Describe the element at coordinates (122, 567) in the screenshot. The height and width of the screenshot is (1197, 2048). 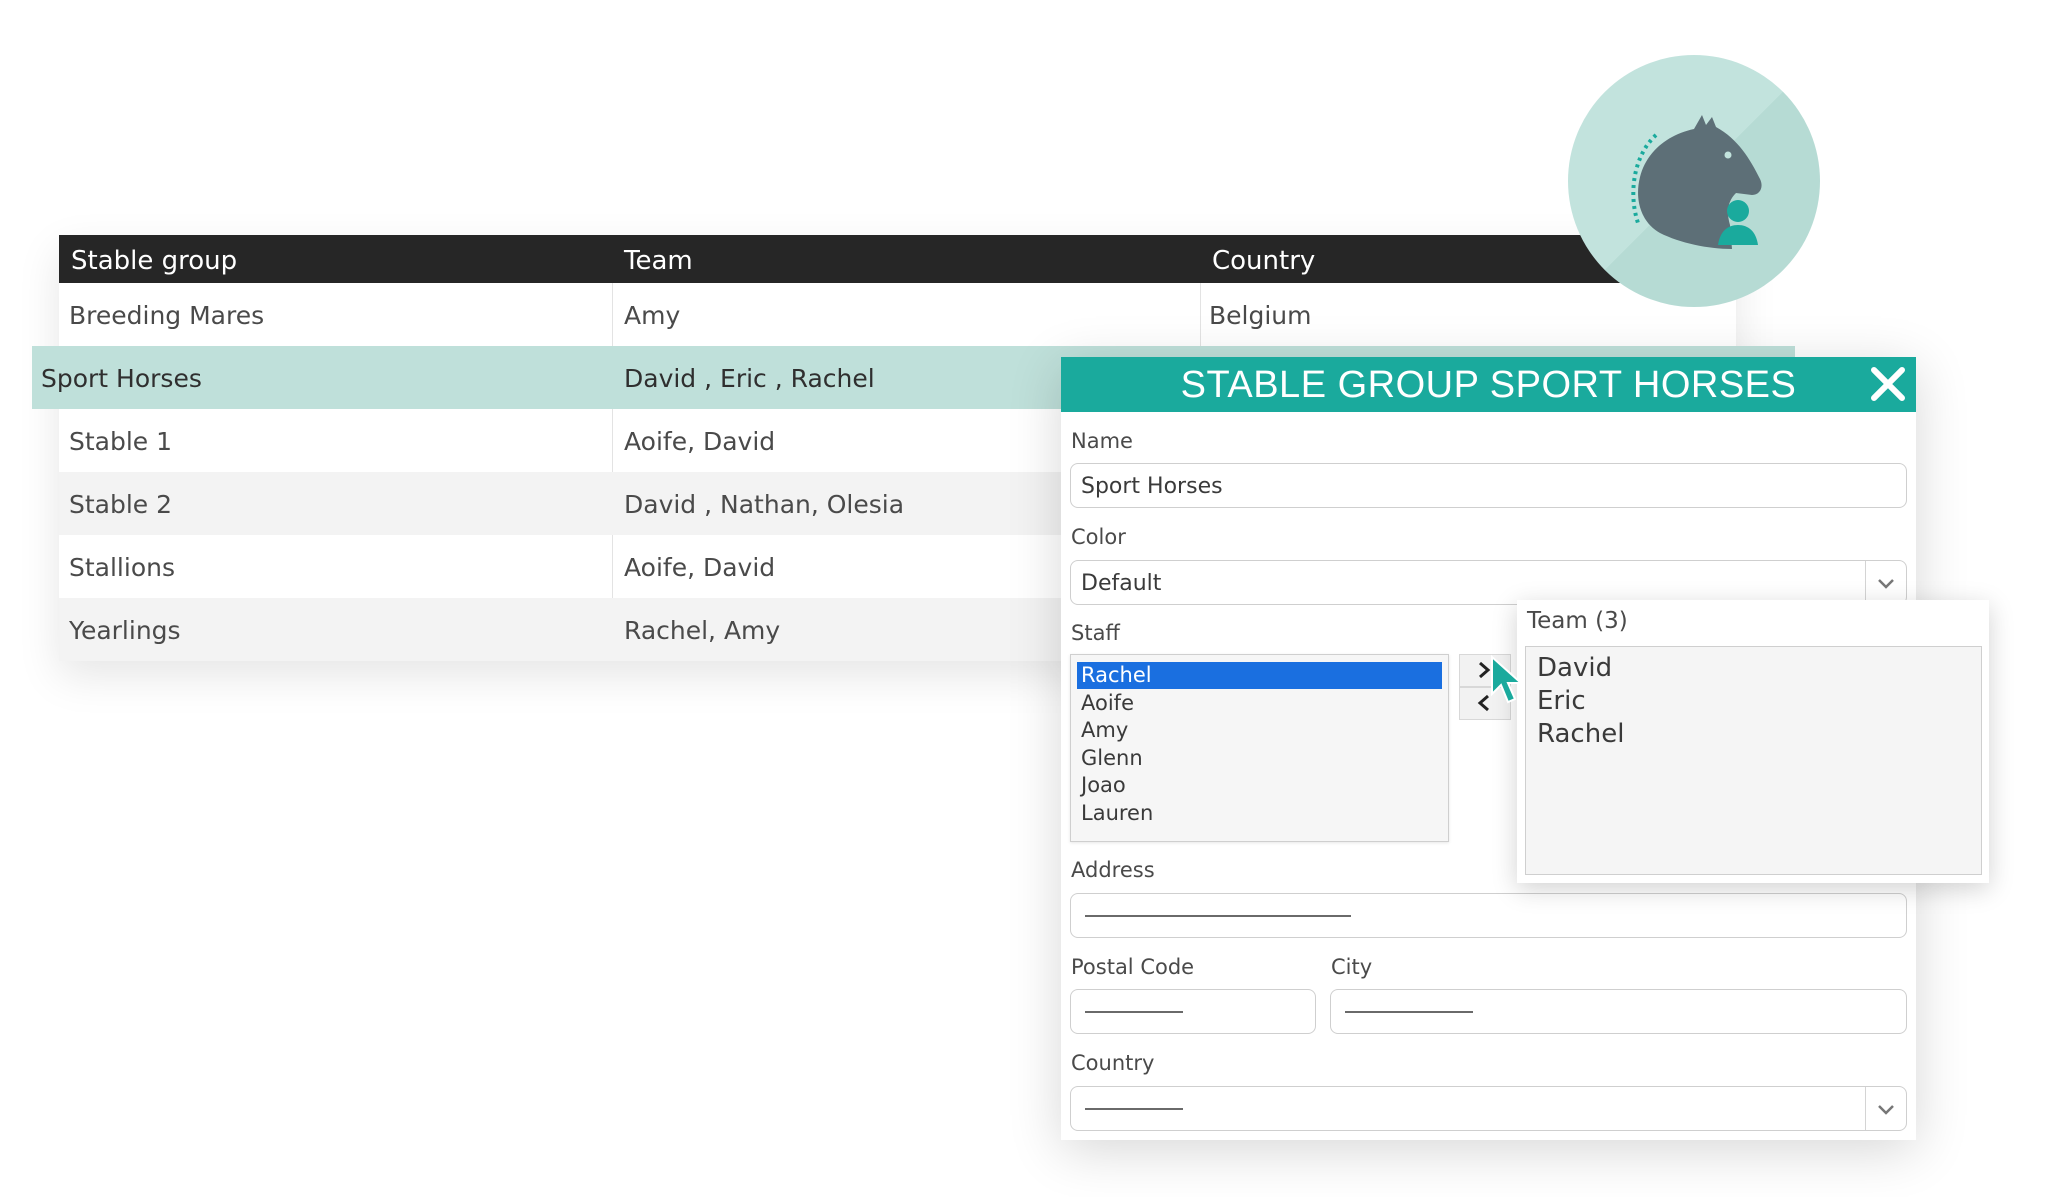
I see `cell-stable-group: Stallions` at that location.